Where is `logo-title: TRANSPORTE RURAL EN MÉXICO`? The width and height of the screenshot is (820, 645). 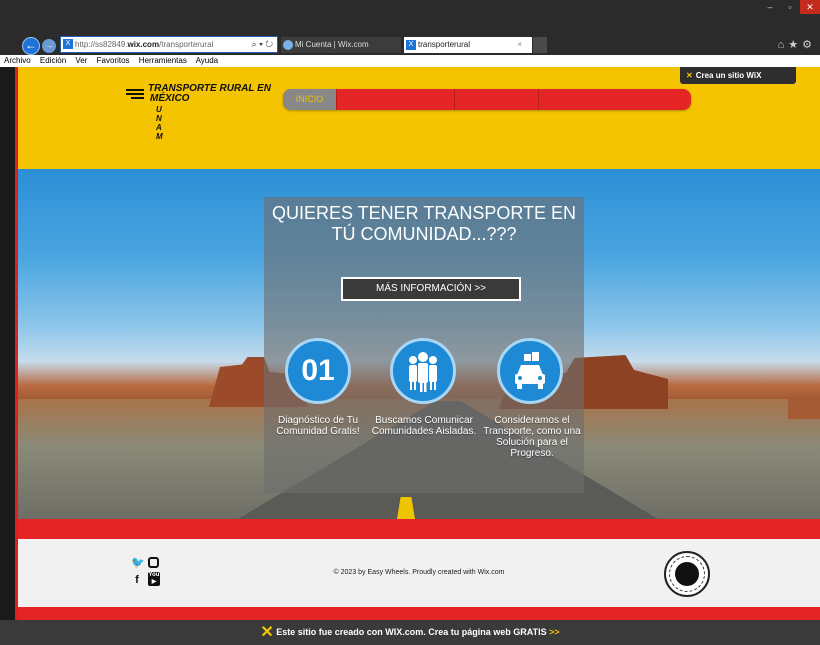 logo-title: TRANSPORTE RURAL EN MÉXICO is located at coordinates (209, 94).